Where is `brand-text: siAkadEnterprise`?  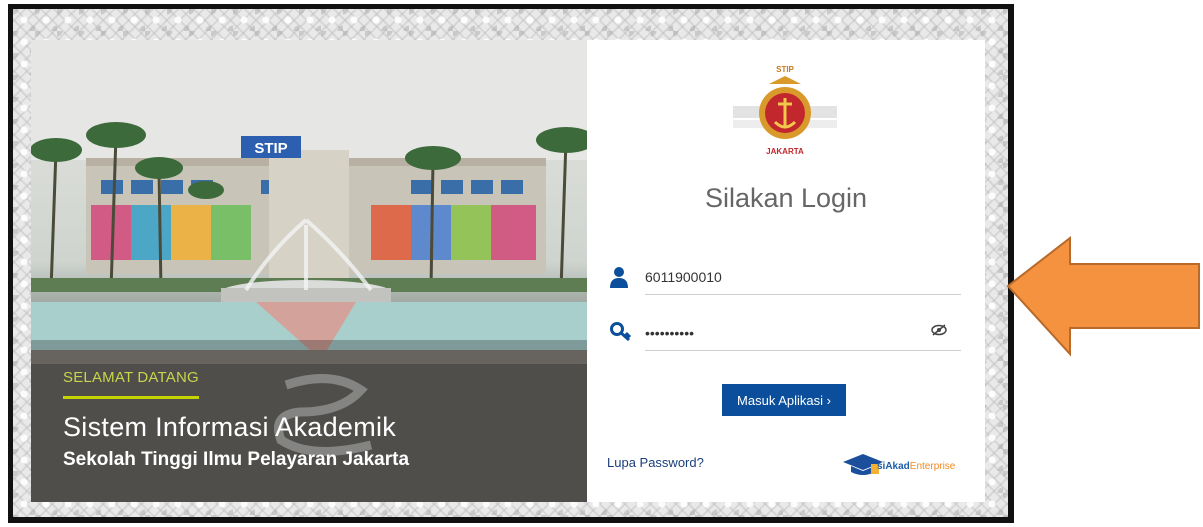
brand-text: siAkadEnterprise is located at coordinates (916, 466).